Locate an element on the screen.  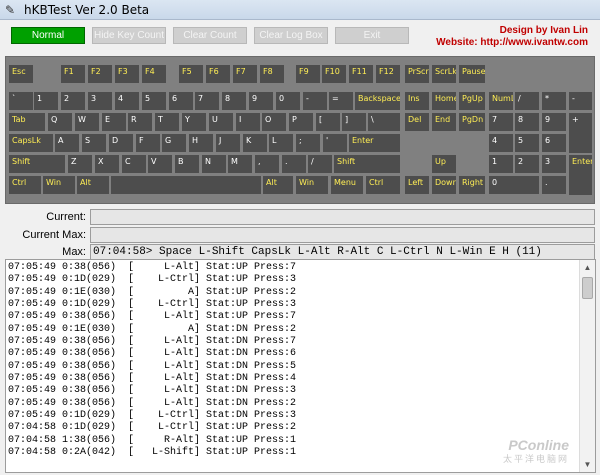
exit-button: Exit is located at coordinates (372, 35).